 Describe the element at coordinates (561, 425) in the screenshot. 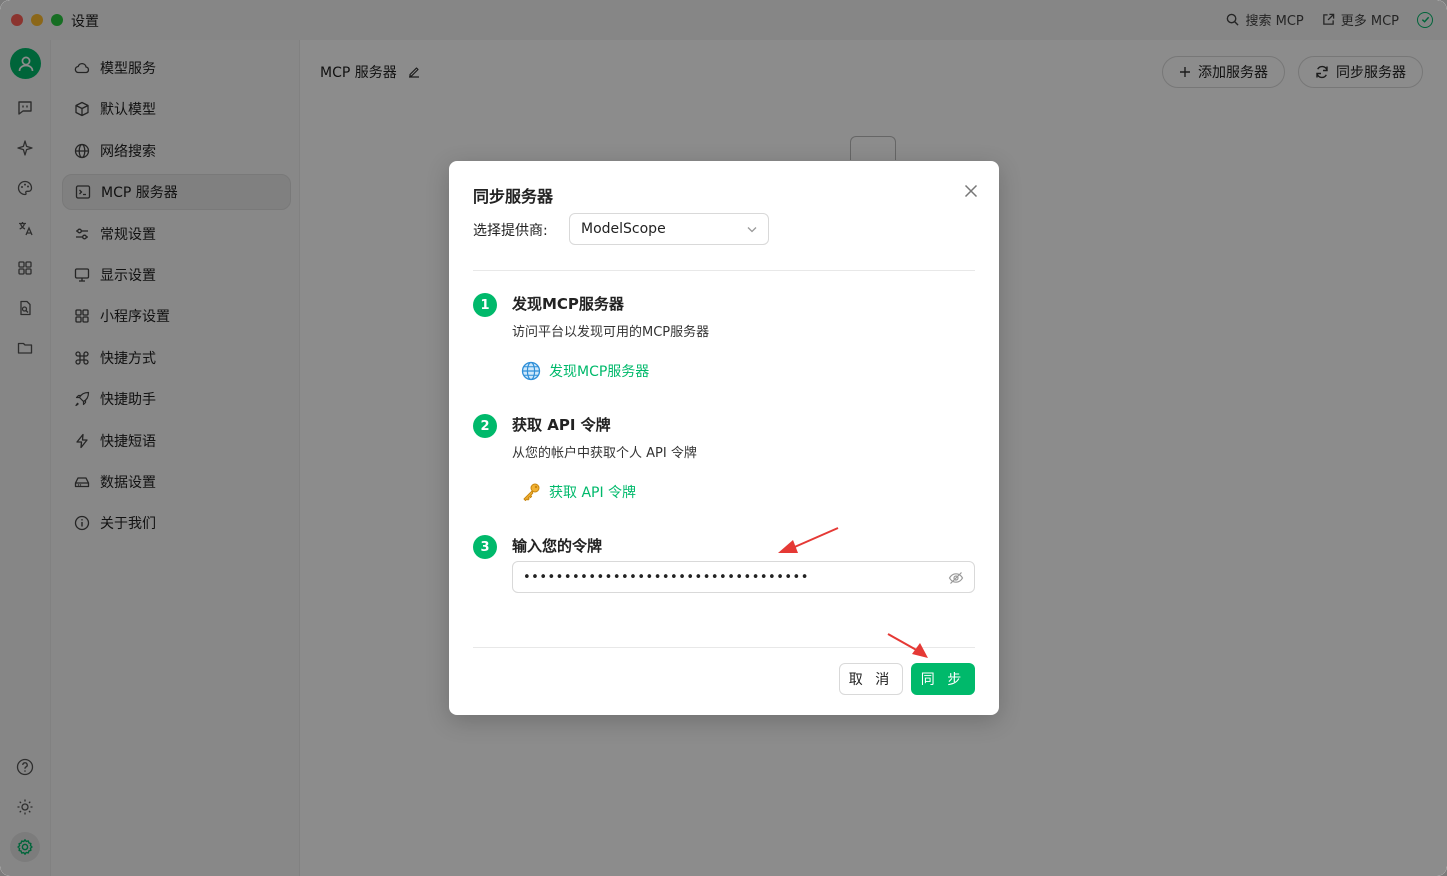

I see `step-title: 获取 API 令牌` at that location.